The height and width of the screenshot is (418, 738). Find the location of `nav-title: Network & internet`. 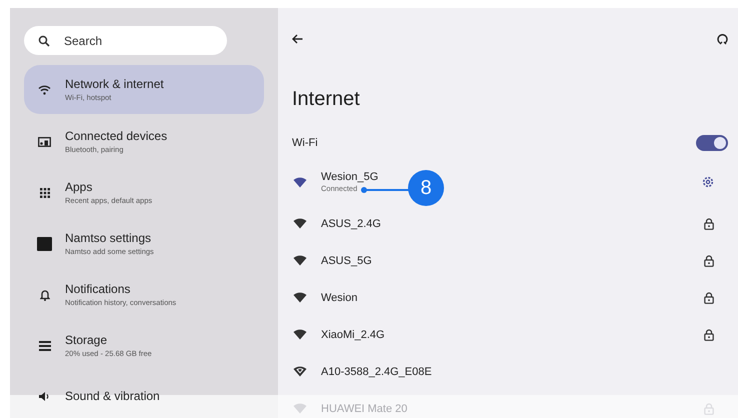

nav-title: Network & internet is located at coordinates (114, 84).